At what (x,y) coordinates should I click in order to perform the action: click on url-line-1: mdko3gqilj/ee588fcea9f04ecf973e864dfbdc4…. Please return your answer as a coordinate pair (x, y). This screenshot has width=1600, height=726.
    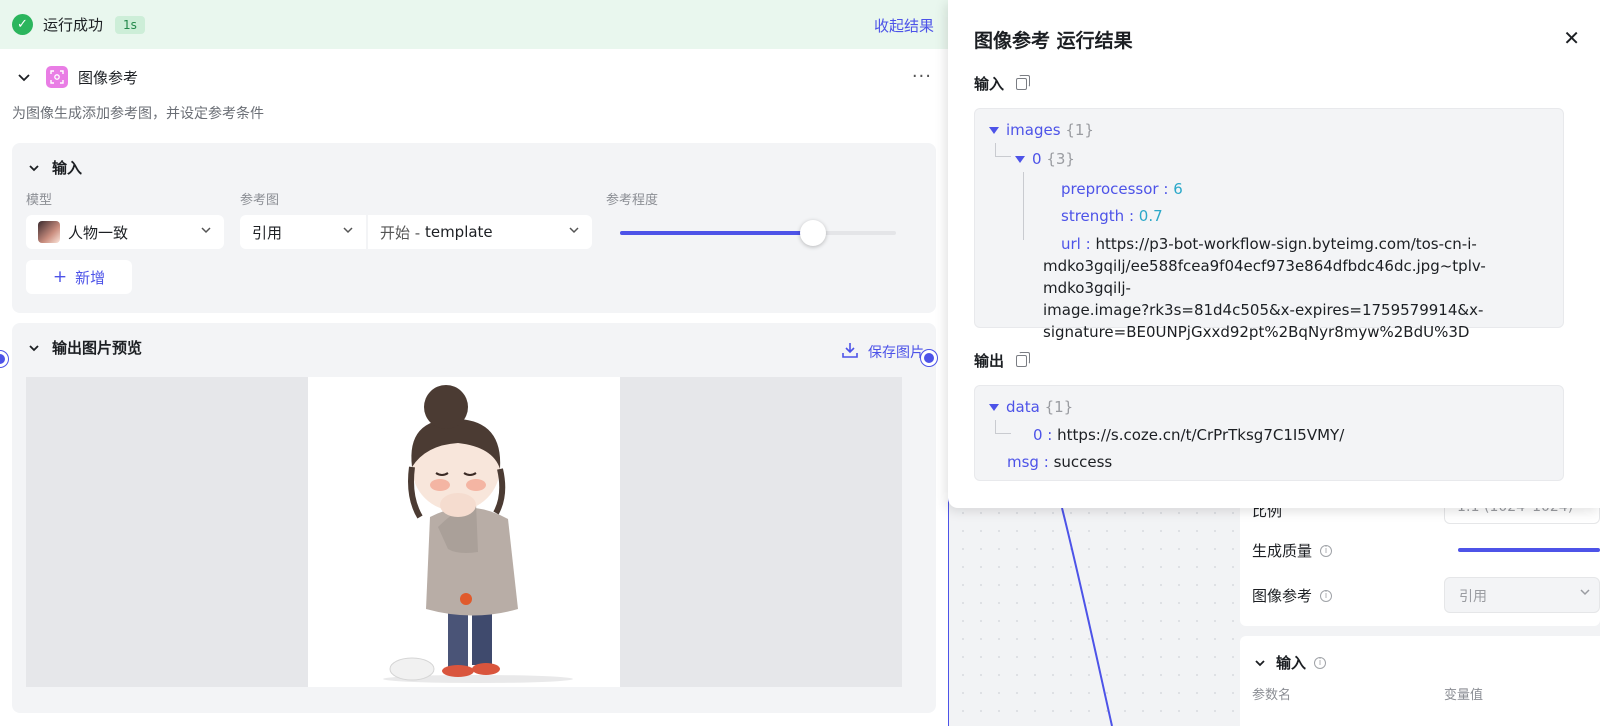
    Looking at the image, I should click on (1264, 277).